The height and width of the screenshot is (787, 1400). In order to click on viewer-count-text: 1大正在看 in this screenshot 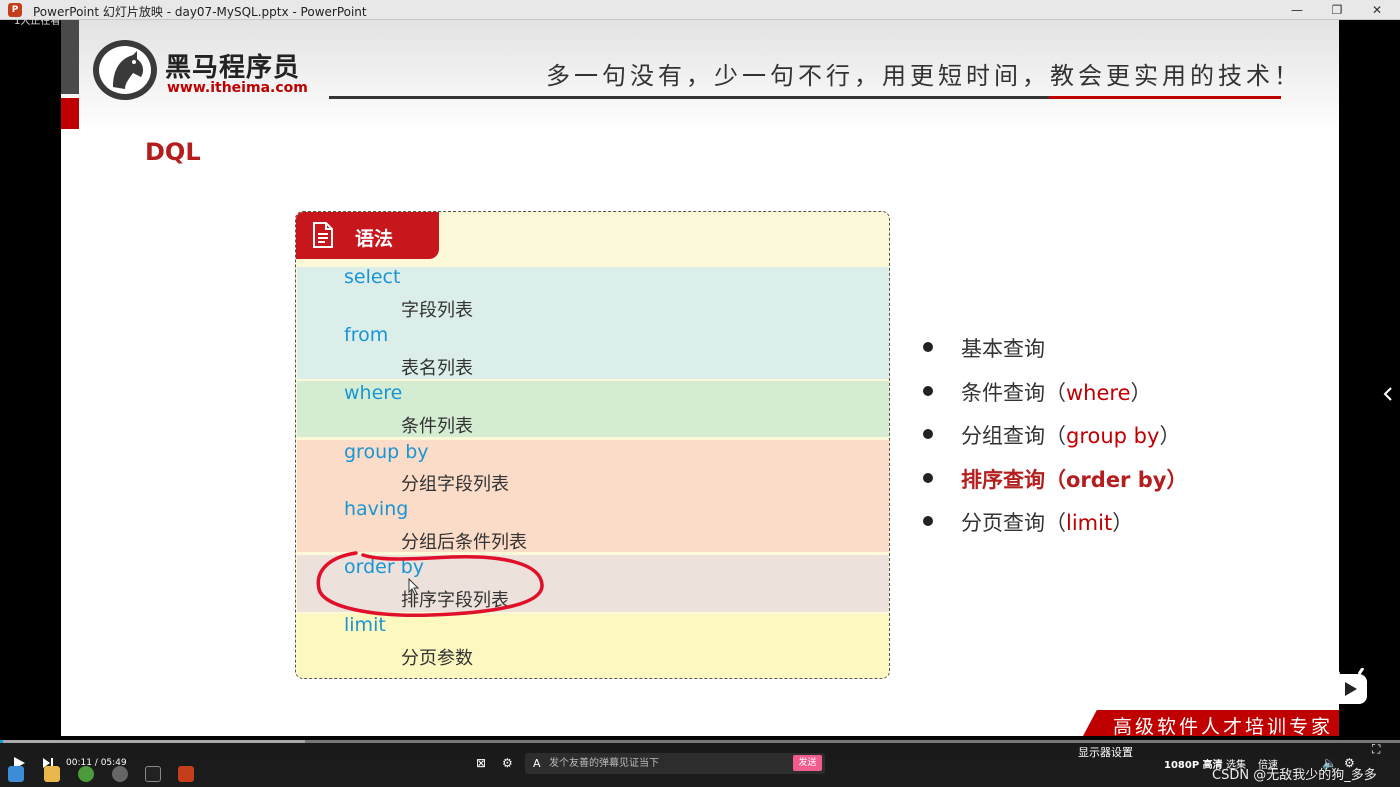, I will do `click(37, 21)`.